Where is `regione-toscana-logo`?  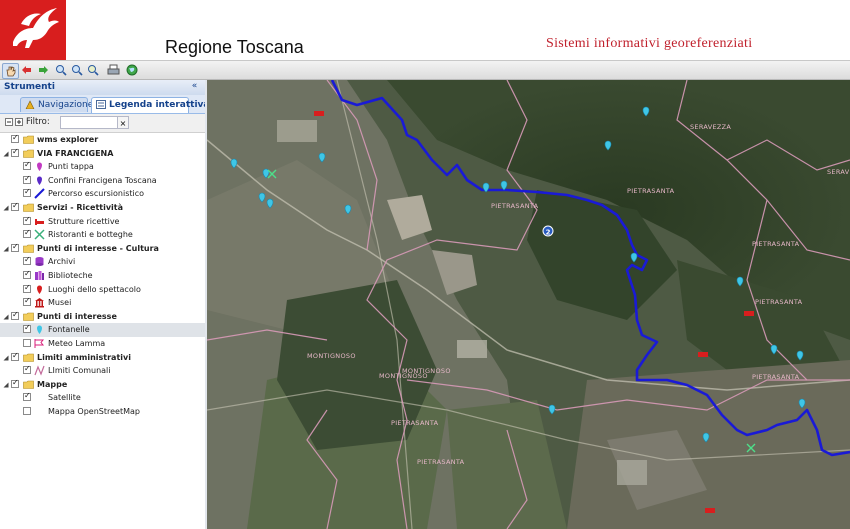
regione-toscana-logo is located at coordinates (33, 30).